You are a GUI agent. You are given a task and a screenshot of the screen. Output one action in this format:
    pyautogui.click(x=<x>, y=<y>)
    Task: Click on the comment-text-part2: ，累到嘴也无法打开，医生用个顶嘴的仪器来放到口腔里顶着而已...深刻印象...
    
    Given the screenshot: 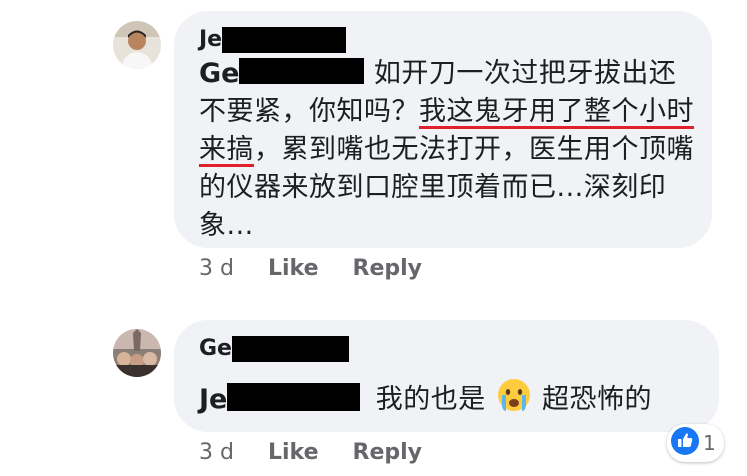 What is the action you would take?
    pyautogui.click(x=446, y=187)
    